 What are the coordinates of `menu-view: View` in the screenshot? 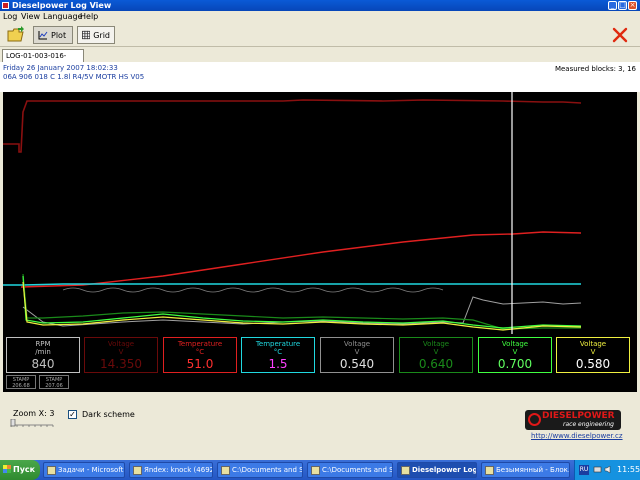 It's located at (30, 17).